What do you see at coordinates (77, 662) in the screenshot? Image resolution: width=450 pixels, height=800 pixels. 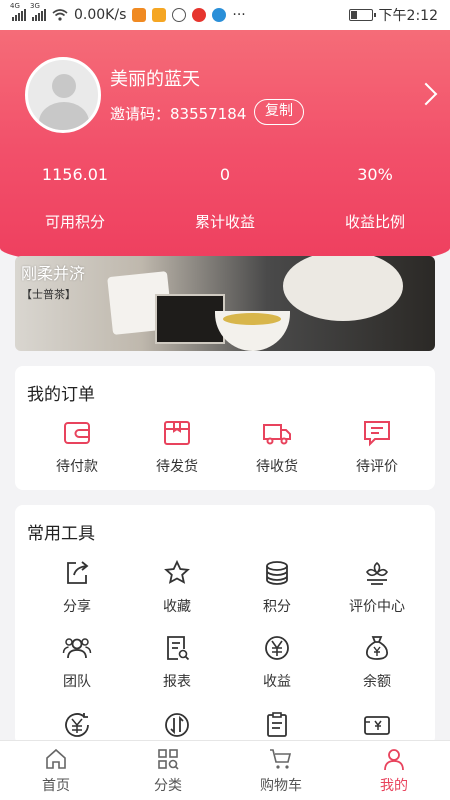 I see `tool-team: 团队` at bounding box center [77, 662].